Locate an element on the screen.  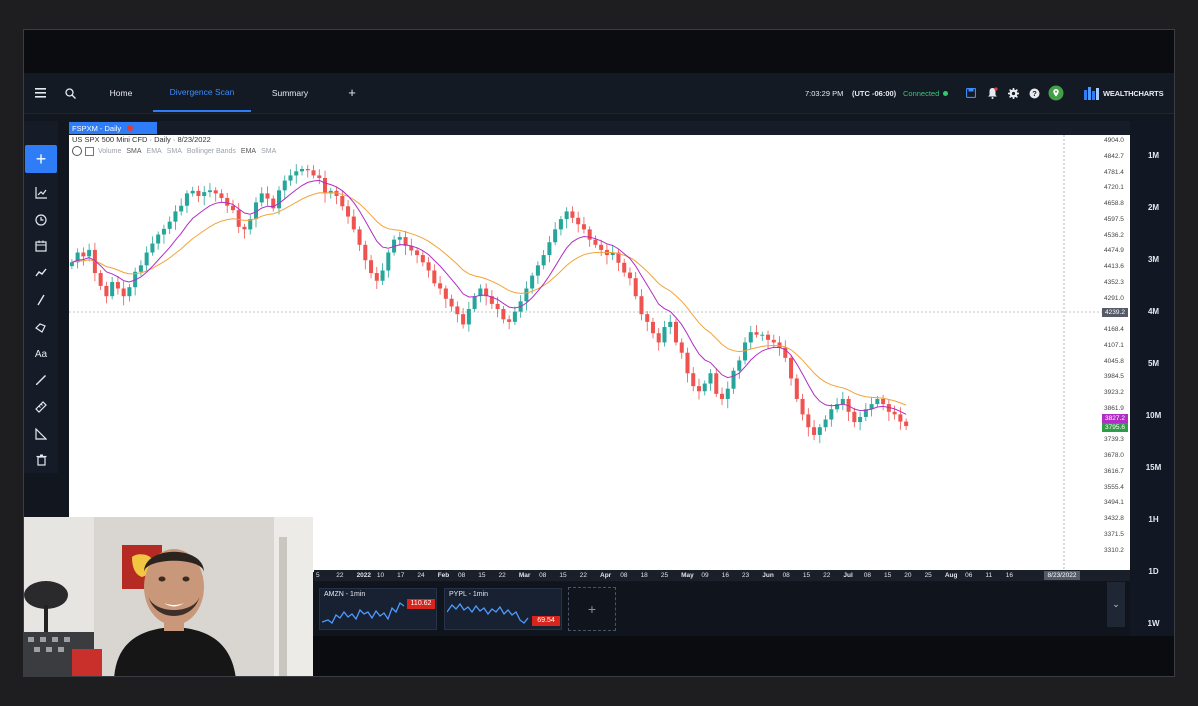
price-axis-label: 3678.0 is located at coordinates (1114, 455).